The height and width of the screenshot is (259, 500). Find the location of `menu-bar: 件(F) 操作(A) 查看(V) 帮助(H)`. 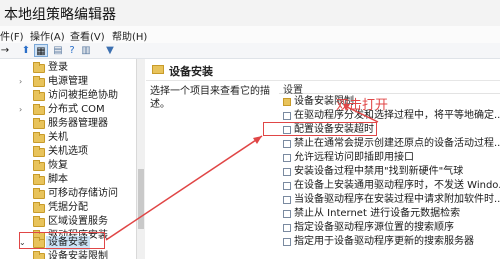

menu-bar: 件(F) 操作(A) 查看(V) 帮助(H) is located at coordinates (250, 34).